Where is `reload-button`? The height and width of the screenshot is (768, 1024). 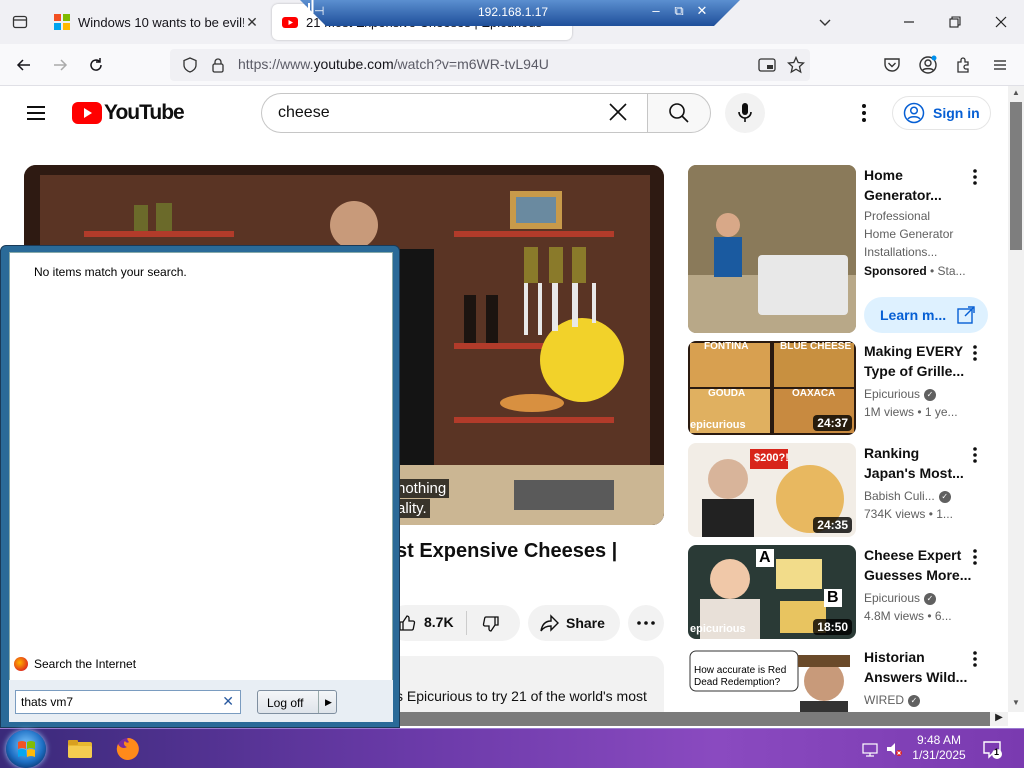
reload-button is located at coordinates (96, 65).